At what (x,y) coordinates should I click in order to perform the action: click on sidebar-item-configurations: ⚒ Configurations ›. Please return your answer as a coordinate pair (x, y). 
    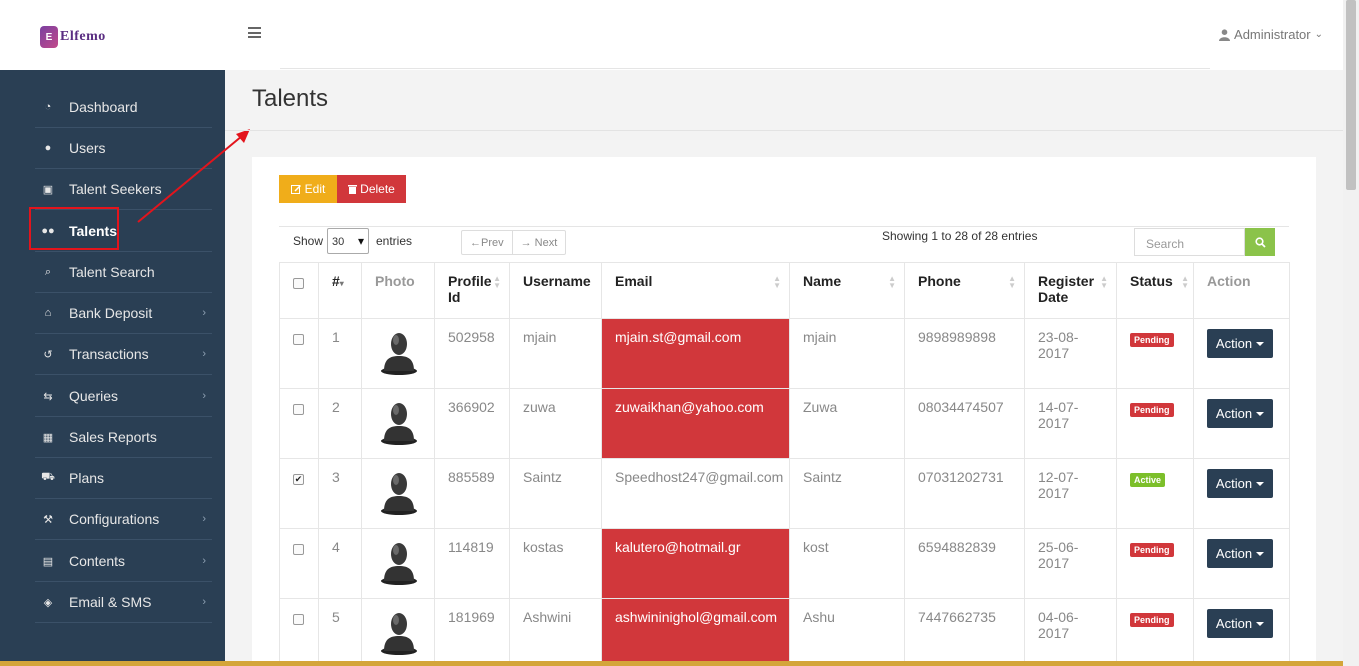
    Looking at the image, I should click on (123, 519).